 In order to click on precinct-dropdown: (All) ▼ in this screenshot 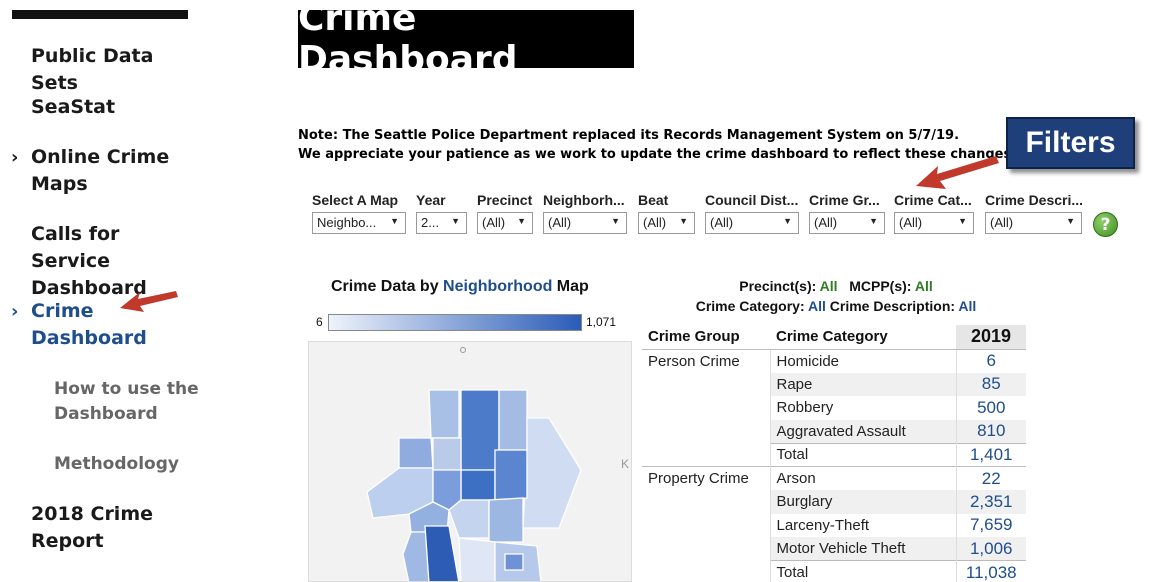, I will do `click(505, 223)`.